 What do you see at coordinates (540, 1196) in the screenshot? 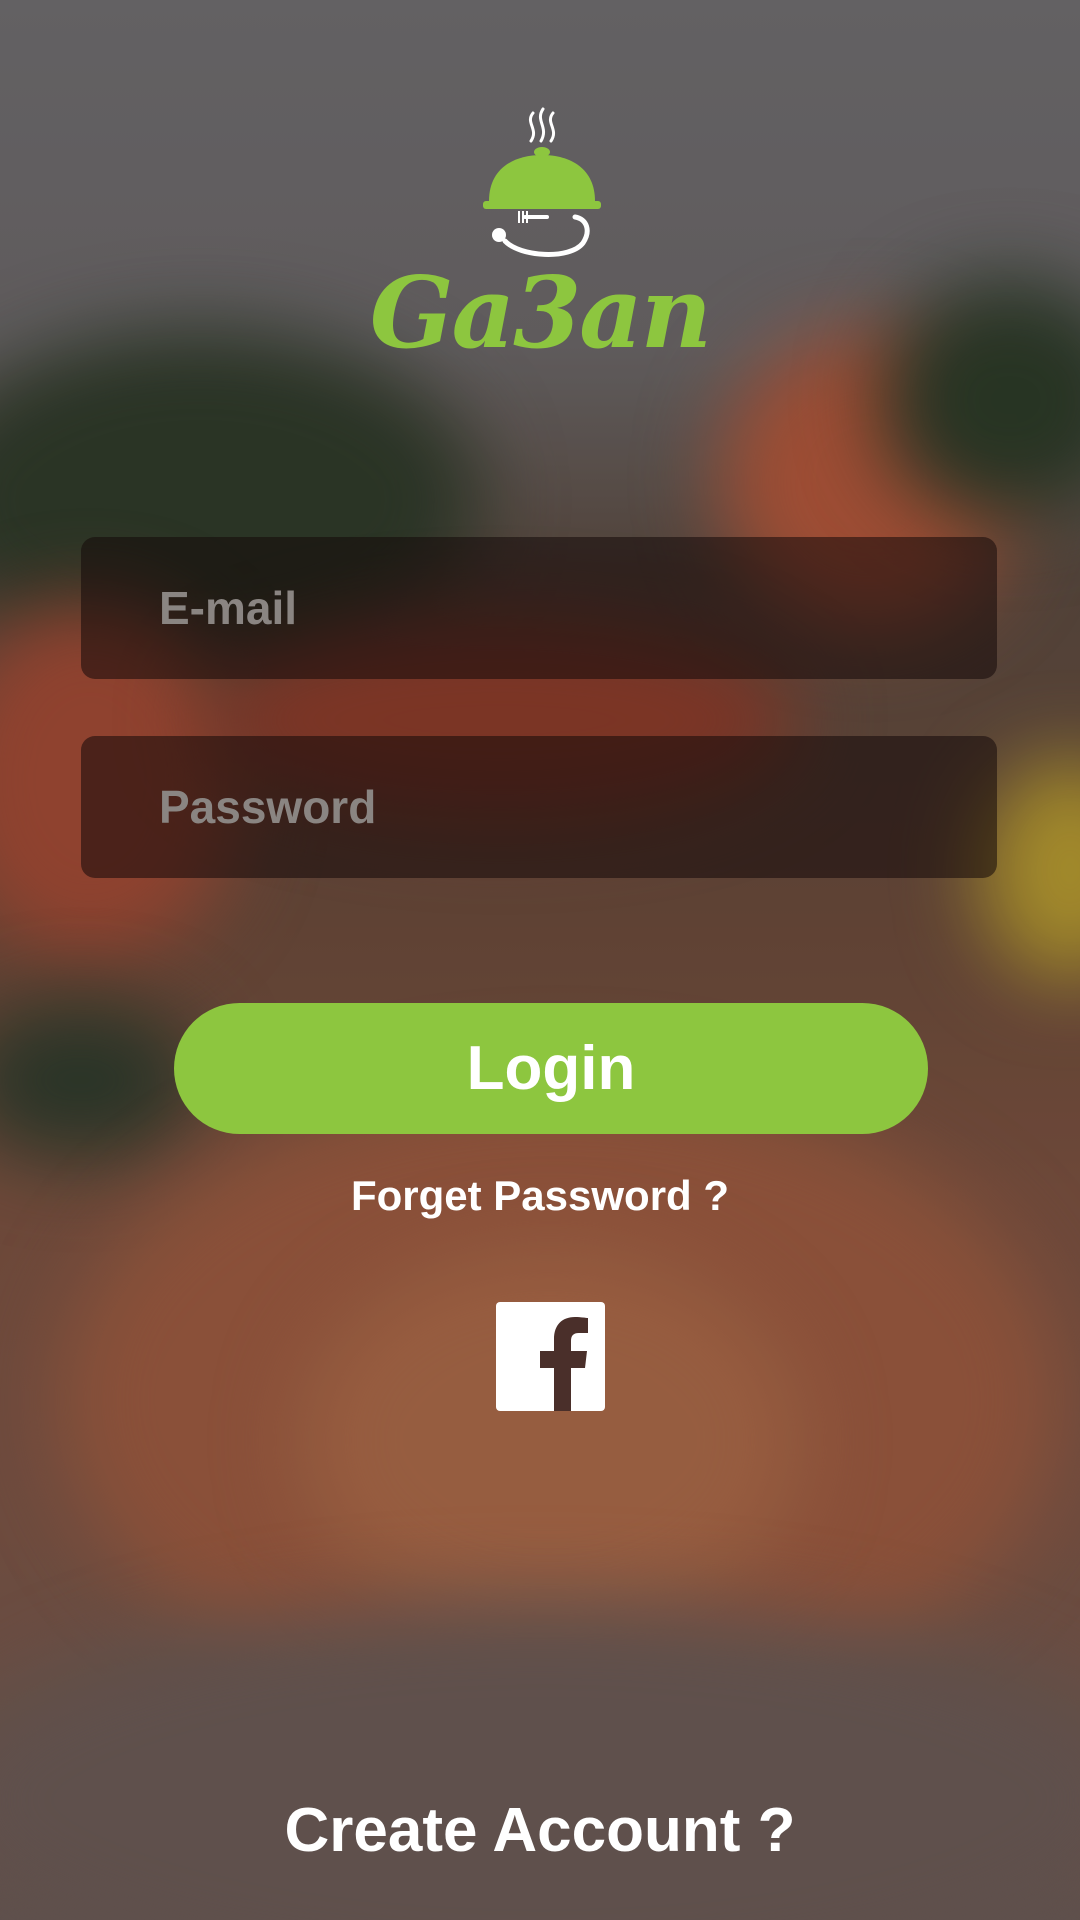
I see `forgot-password-link: Forget Password ?` at bounding box center [540, 1196].